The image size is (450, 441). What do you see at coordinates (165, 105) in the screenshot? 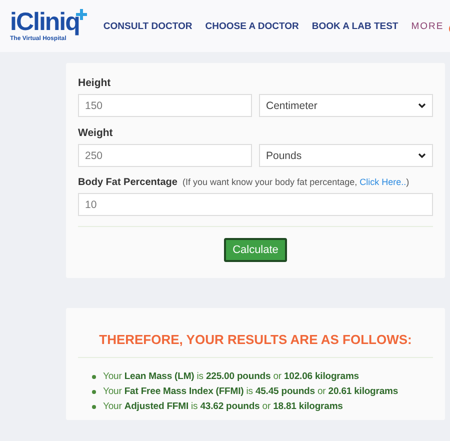
I see `input-field: 150` at bounding box center [165, 105].